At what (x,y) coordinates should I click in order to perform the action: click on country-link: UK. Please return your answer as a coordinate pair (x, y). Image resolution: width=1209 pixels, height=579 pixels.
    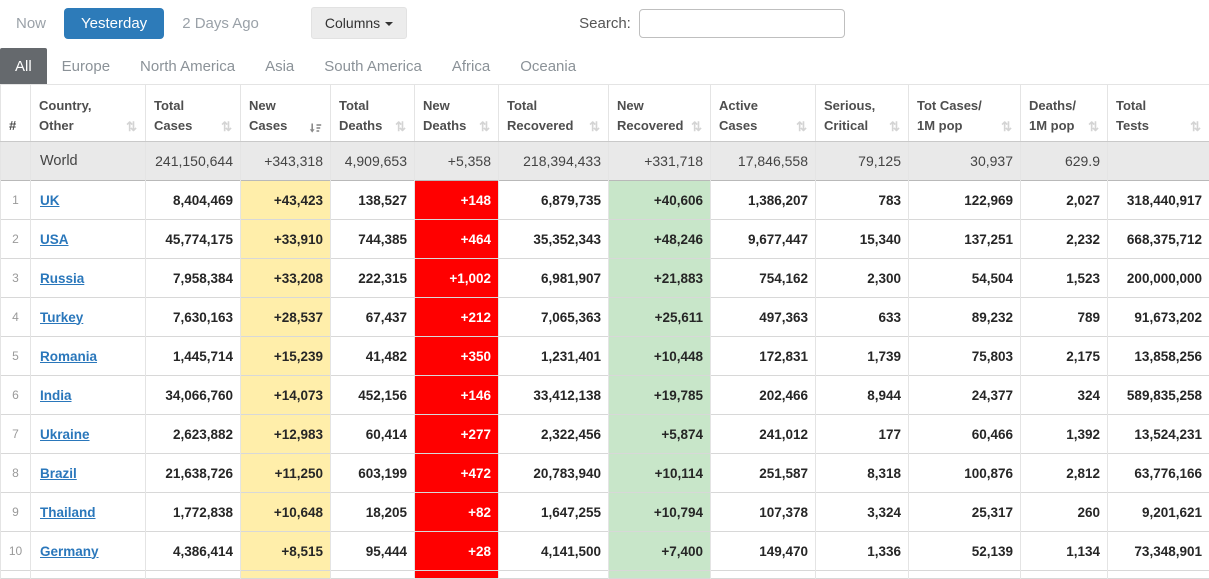
    Looking at the image, I should click on (50, 200).